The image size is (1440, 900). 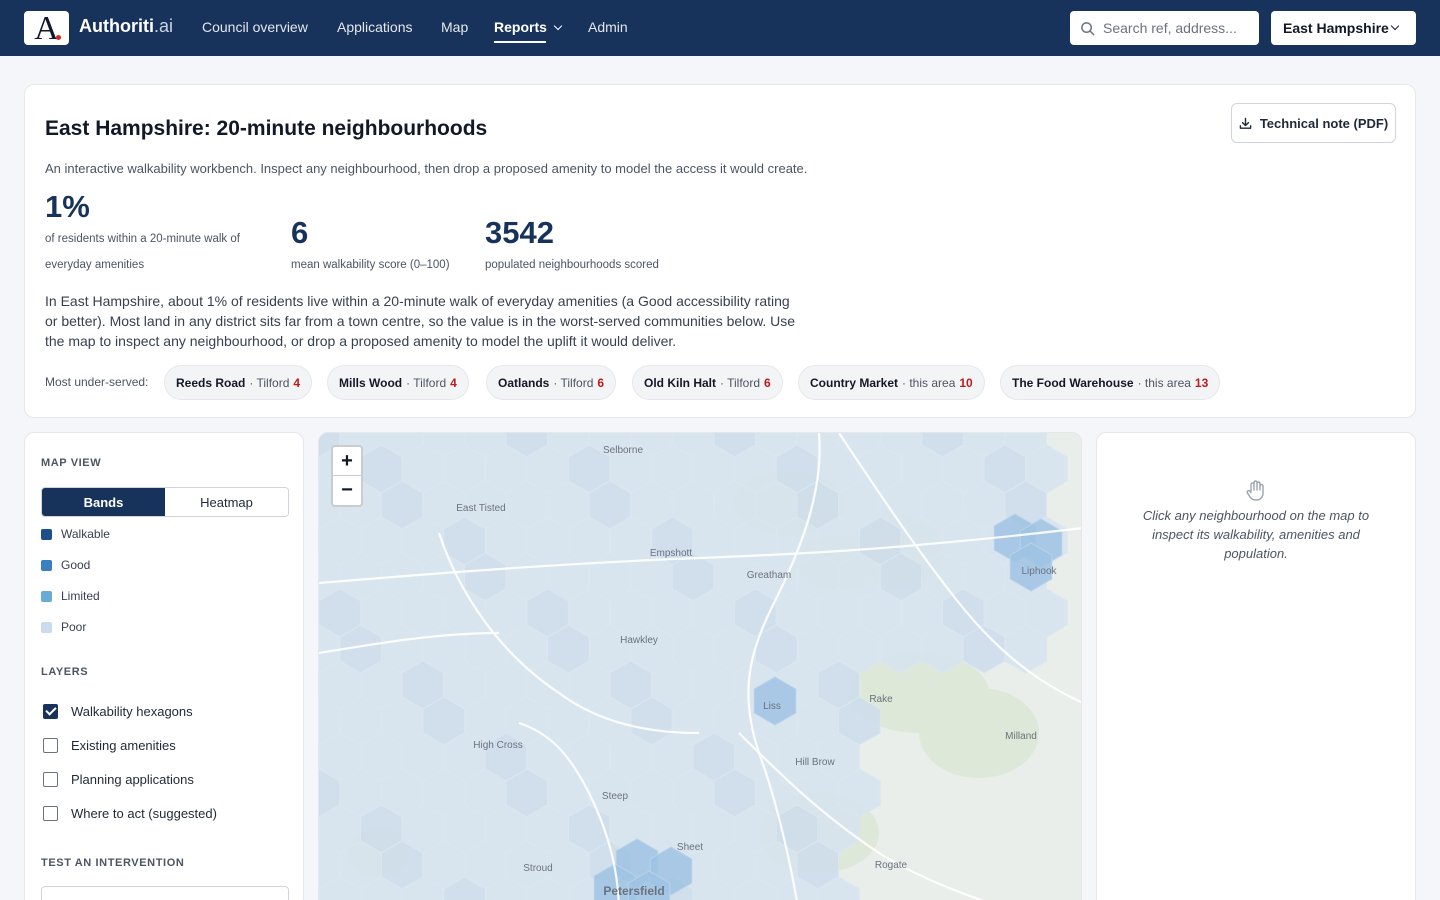 I want to click on map-place-label: Milland, so click(x=1021, y=736).